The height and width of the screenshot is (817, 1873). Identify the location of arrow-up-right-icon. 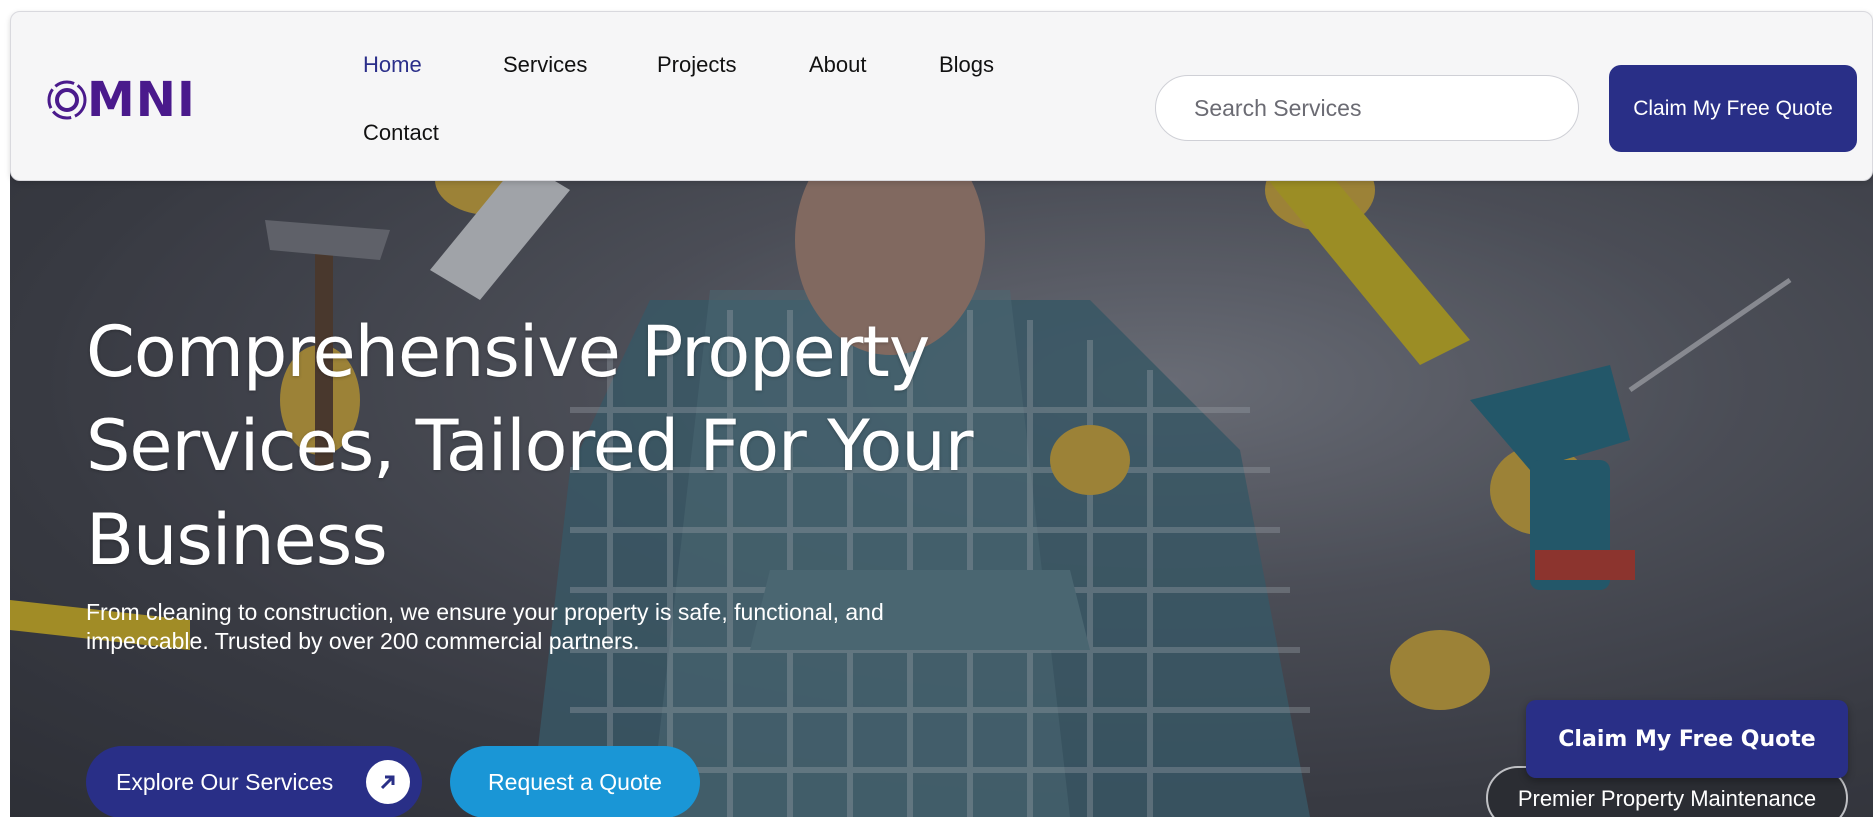
(388, 782).